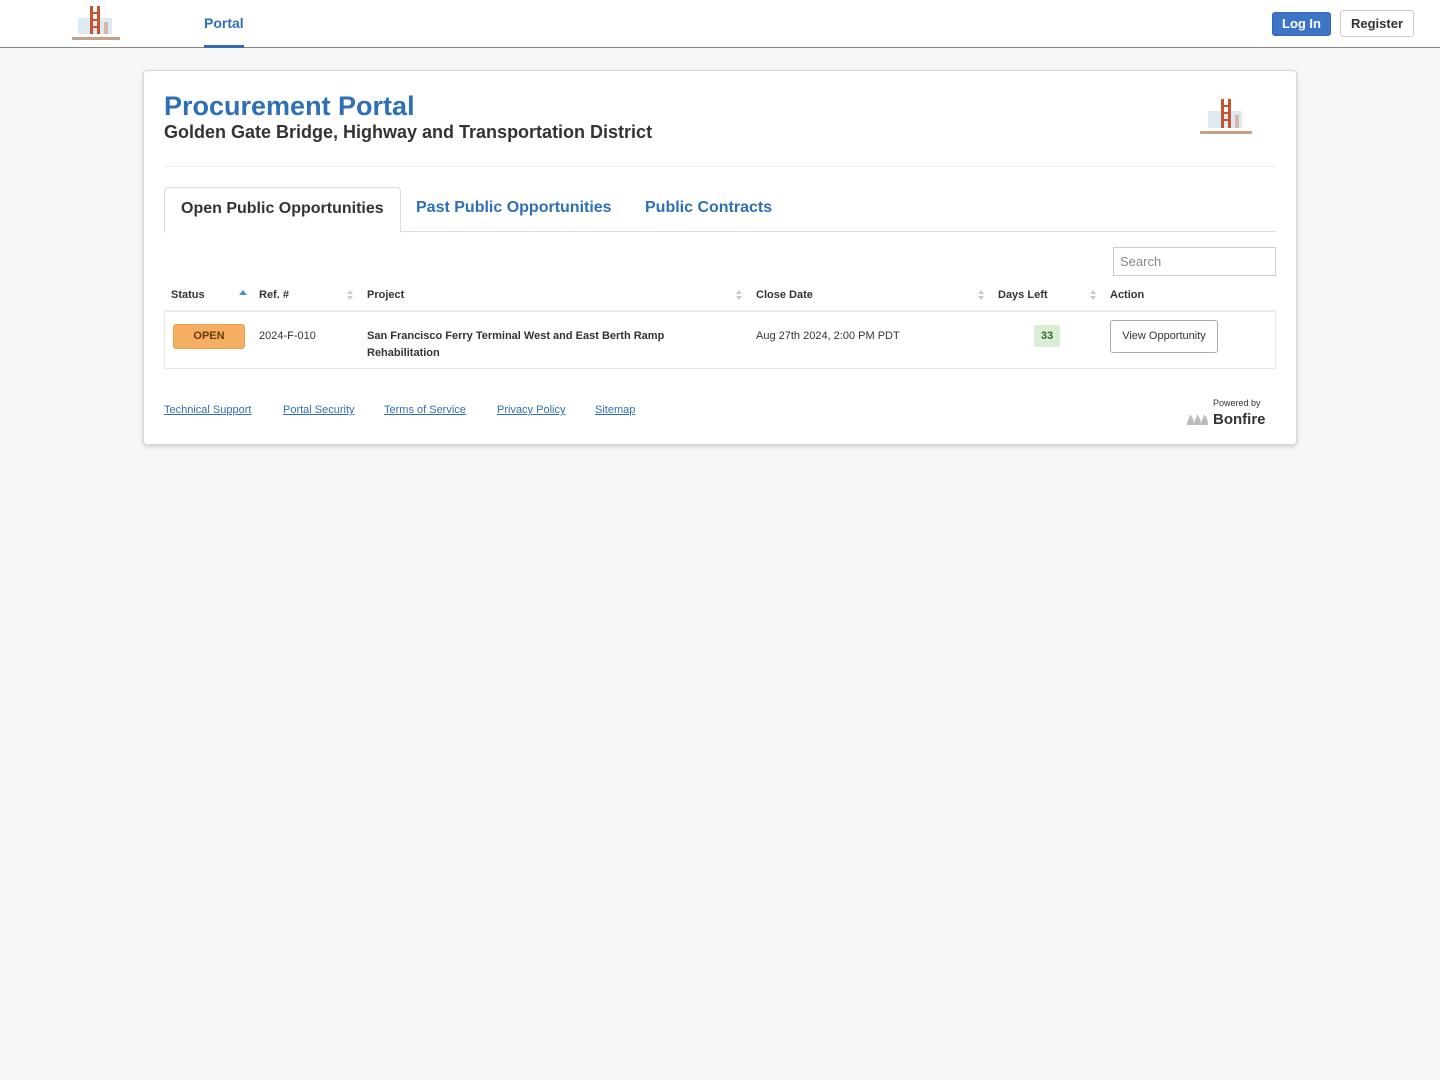 The width and height of the screenshot is (1440, 1080). I want to click on tab-public-contracts: Public Contracts, so click(708, 209).